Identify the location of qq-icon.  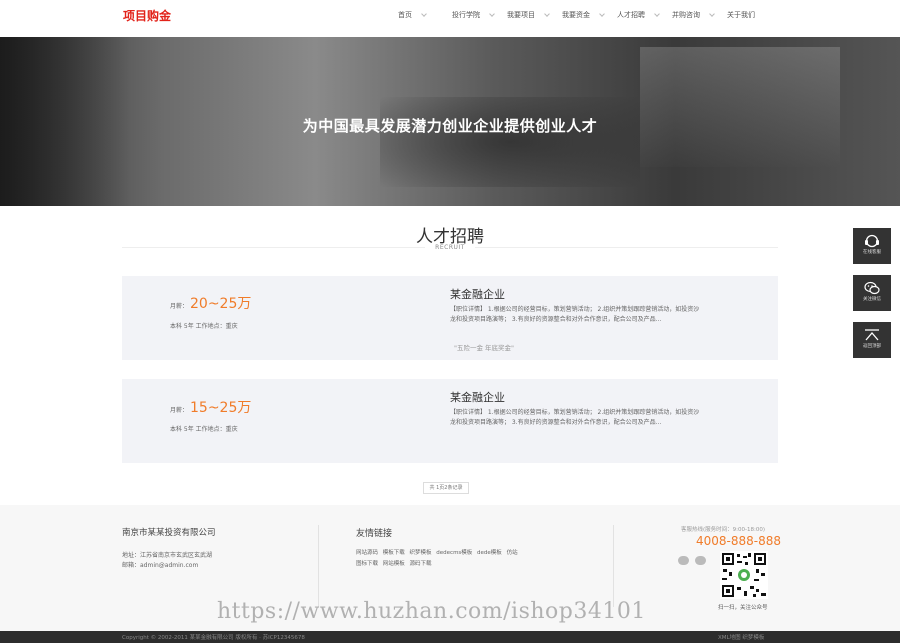
(683, 560).